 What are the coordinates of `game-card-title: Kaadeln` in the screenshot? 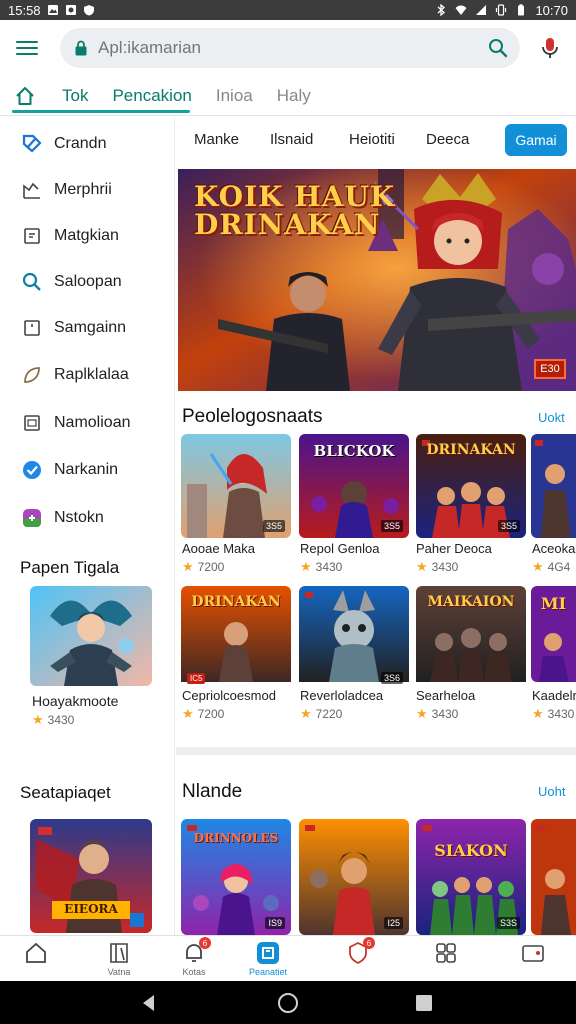 It's located at (554, 695).